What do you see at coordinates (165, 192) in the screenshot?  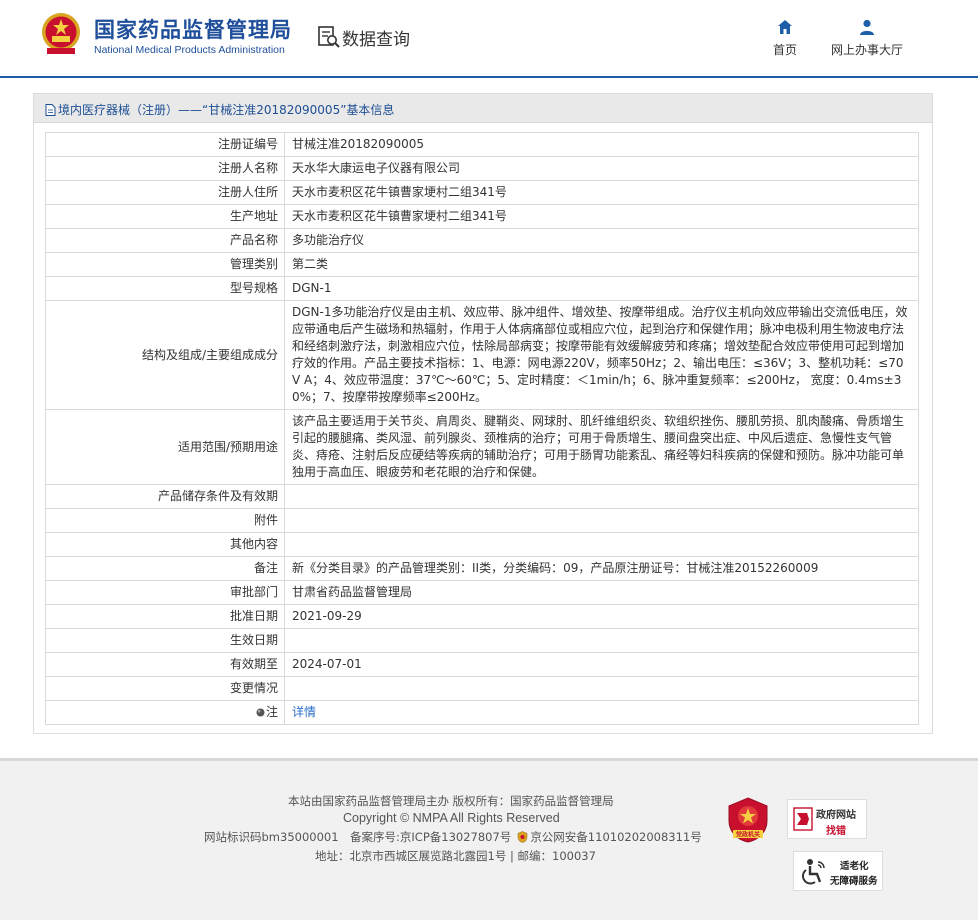 I see `row-label: 注册人住所` at bounding box center [165, 192].